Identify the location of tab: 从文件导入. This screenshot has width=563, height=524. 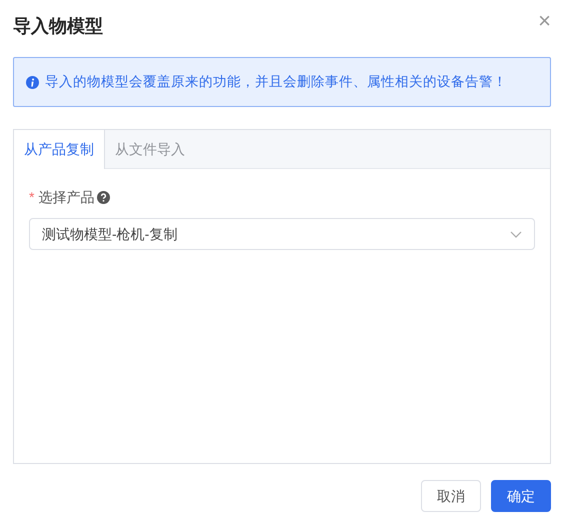
(150, 149).